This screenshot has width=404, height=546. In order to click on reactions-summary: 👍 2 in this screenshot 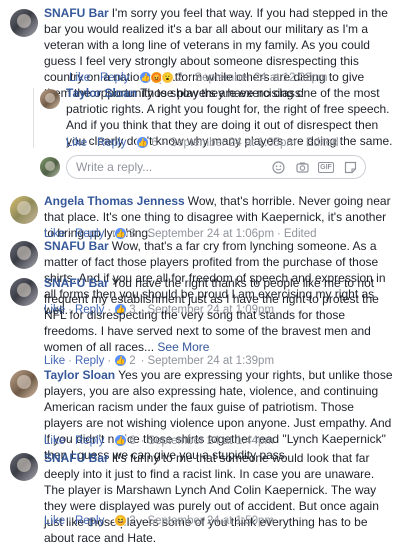, I will do `click(125, 360)`.